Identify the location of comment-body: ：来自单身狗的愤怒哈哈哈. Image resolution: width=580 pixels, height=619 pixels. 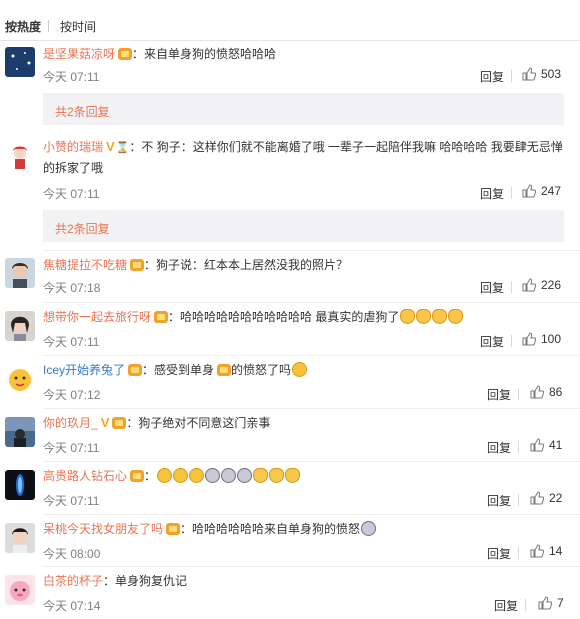
(204, 54).